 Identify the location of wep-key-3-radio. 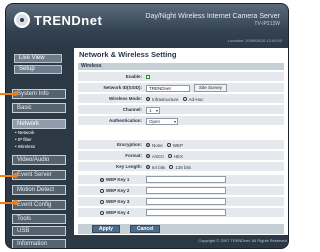
(102, 202).